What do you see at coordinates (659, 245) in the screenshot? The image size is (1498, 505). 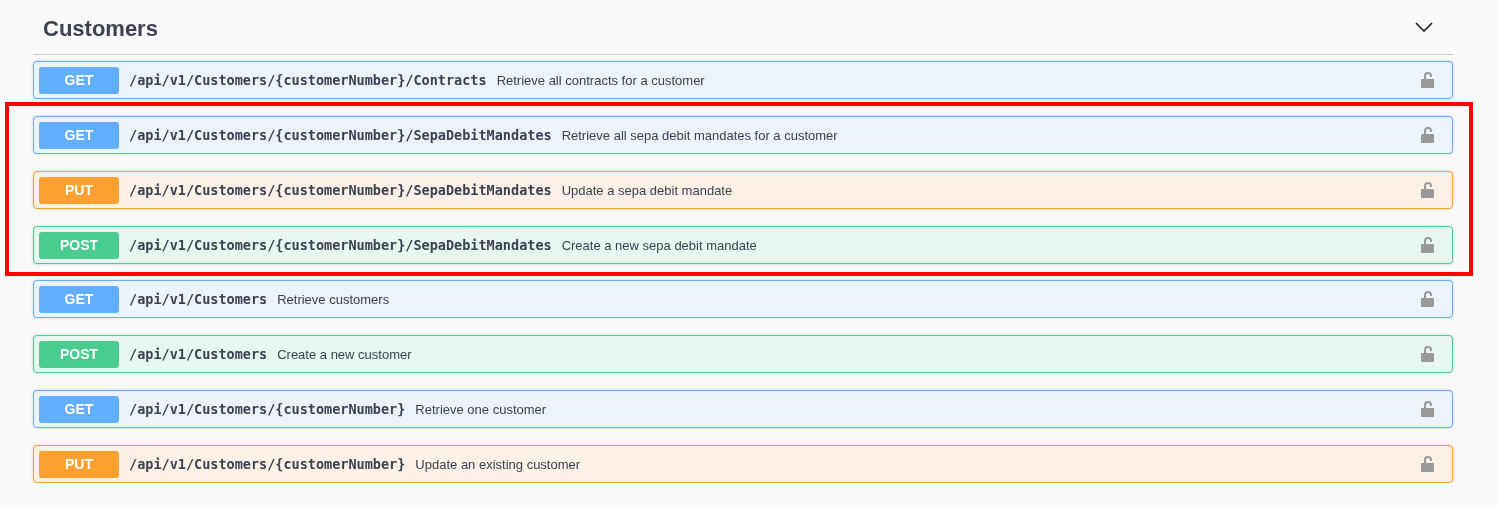 I see `operation-summary: Create a new sepa debit mandate` at bounding box center [659, 245].